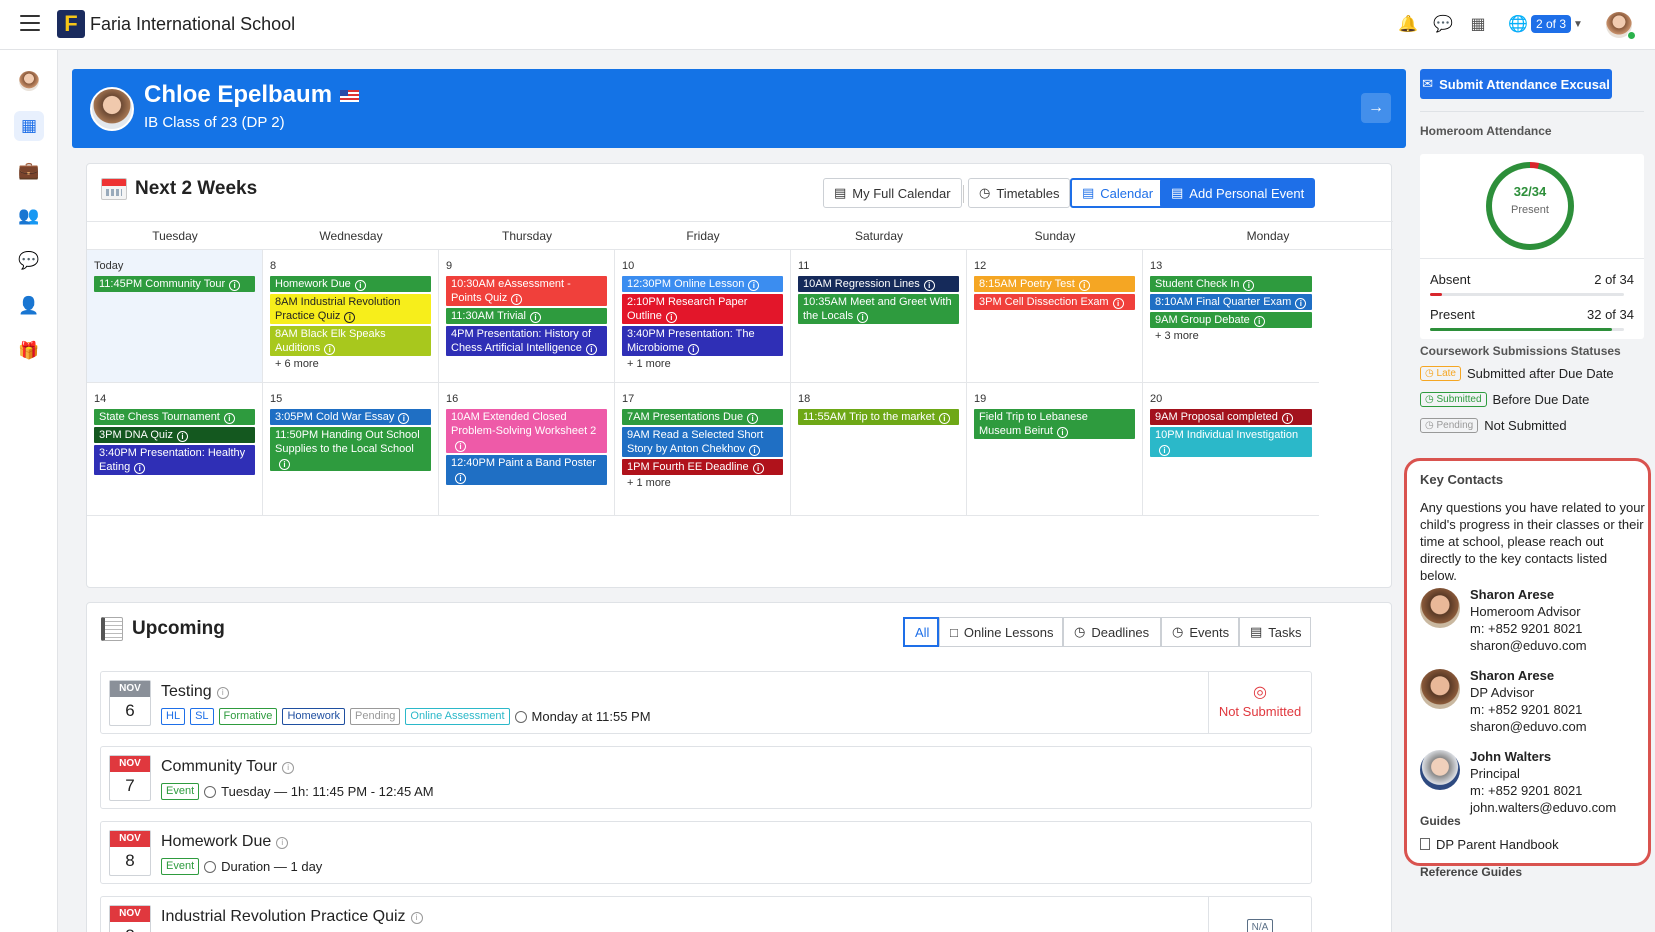 Image resolution: width=1655 pixels, height=932 pixels. What do you see at coordinates (1054, 424) in the screenshot?
I see `calendar-event: Field Trip to Lebanese Museum Beirut i` at bounding box center [1054, 424].